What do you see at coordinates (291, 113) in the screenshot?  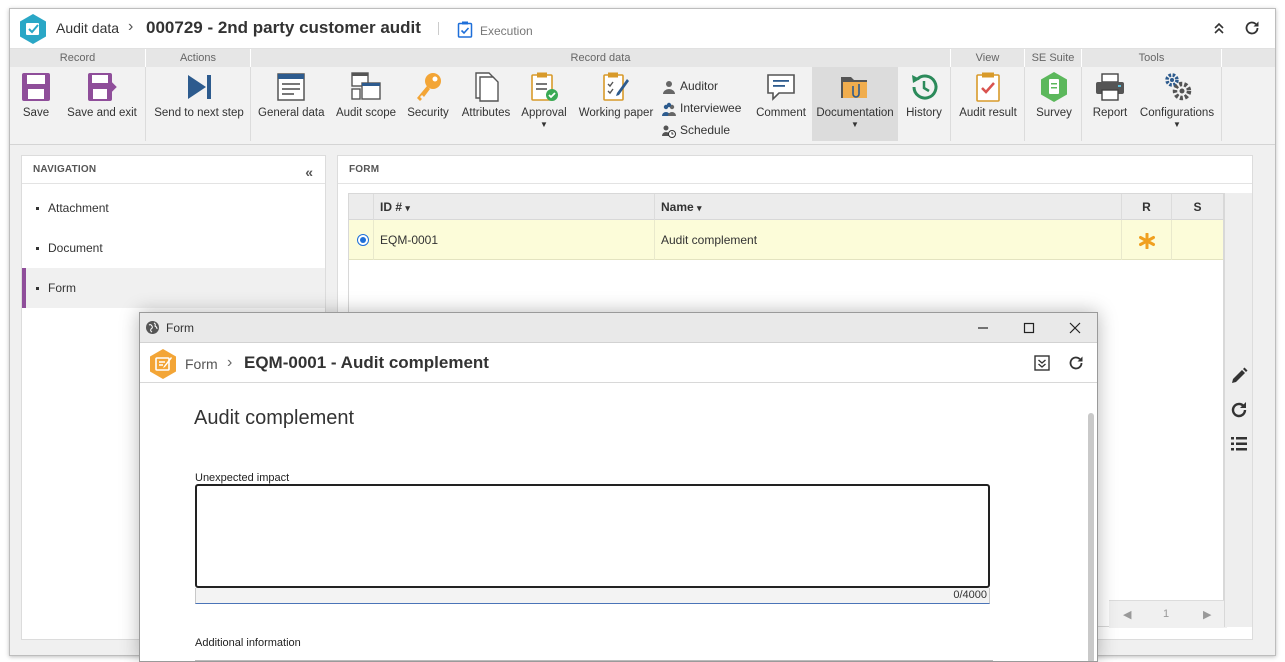 I see `general-data-label: General data` at bounding box center [291, 113].